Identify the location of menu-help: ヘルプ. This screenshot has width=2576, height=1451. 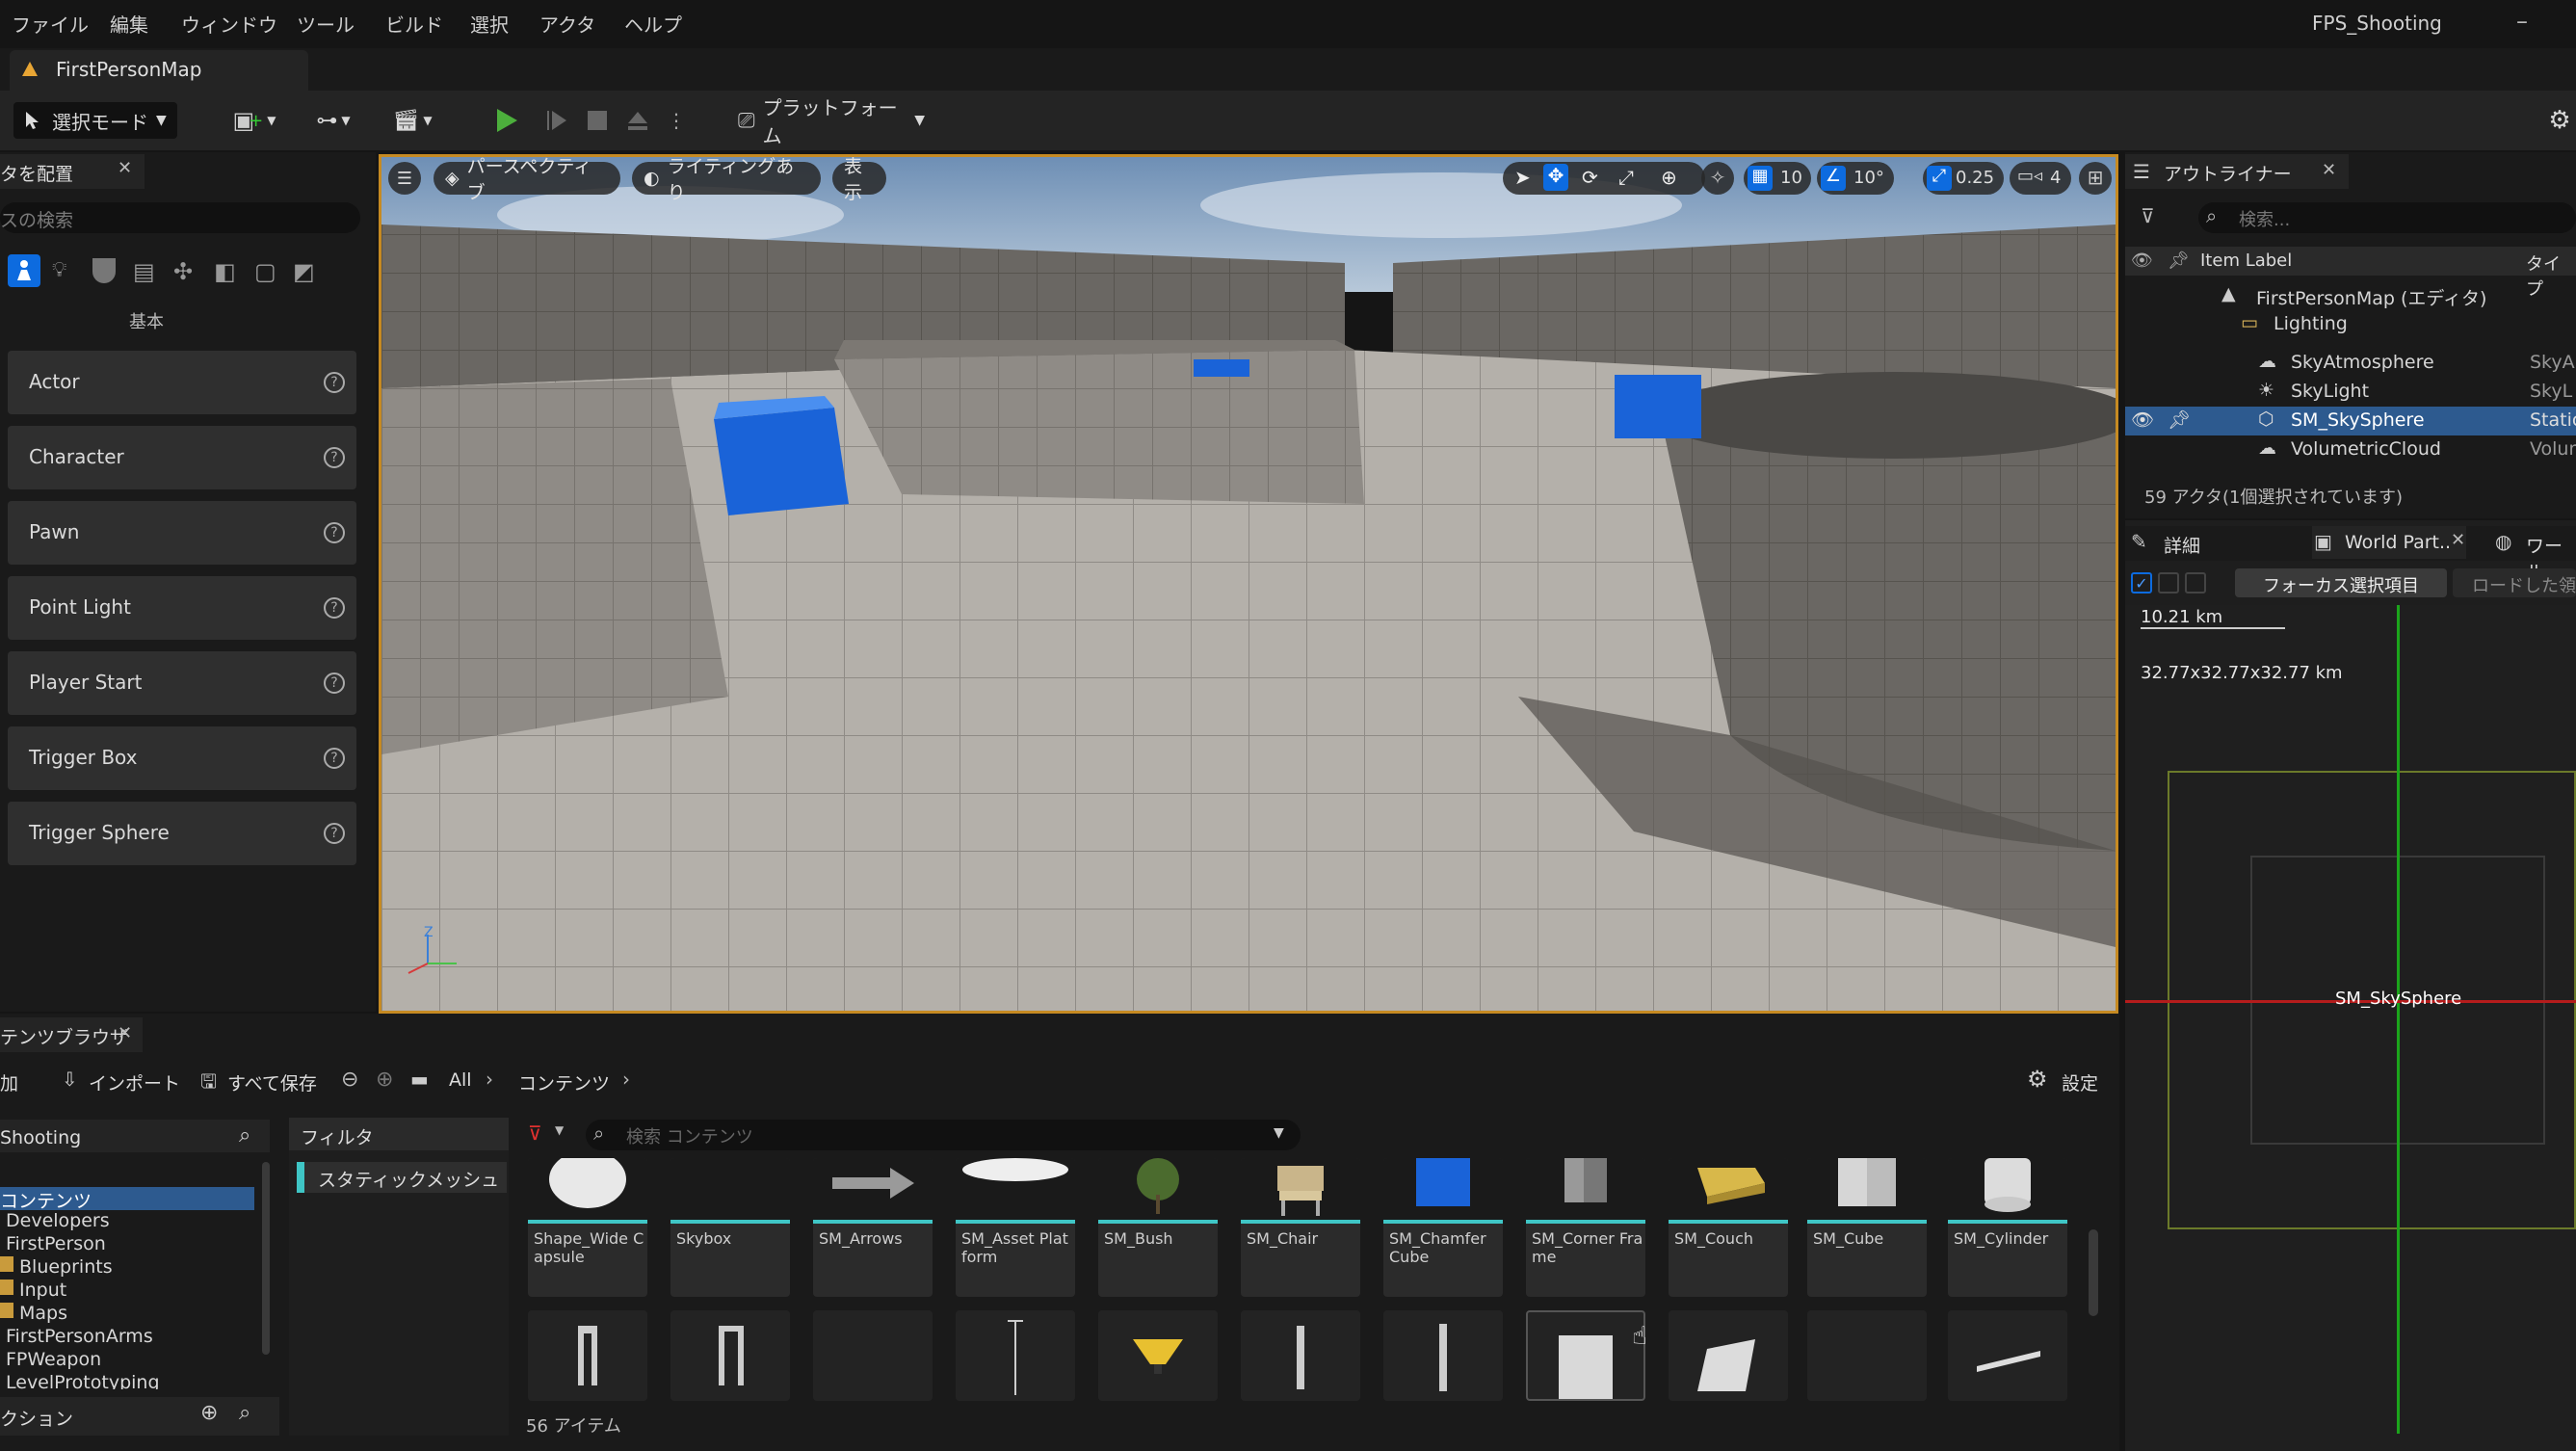
(653, 24).